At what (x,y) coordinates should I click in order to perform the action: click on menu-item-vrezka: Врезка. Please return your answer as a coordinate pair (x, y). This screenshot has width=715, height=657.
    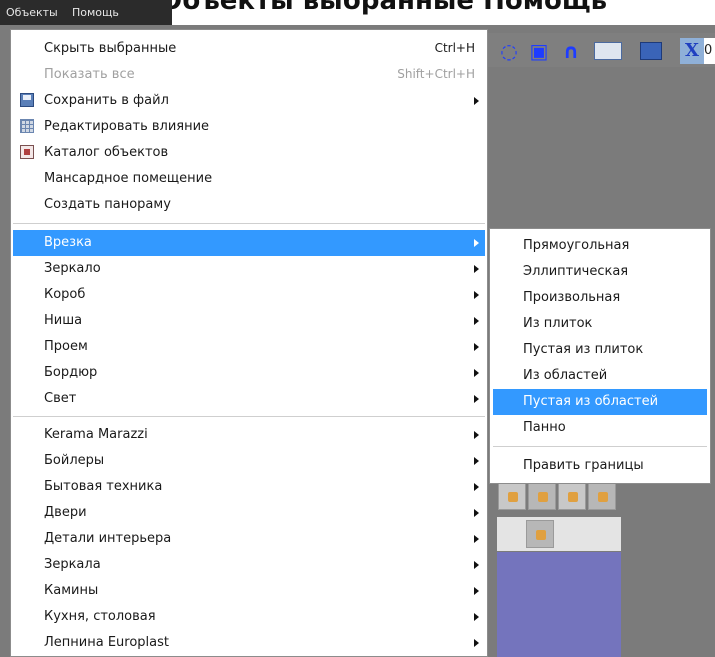
    Looking at the image, I should click on (249, 243).